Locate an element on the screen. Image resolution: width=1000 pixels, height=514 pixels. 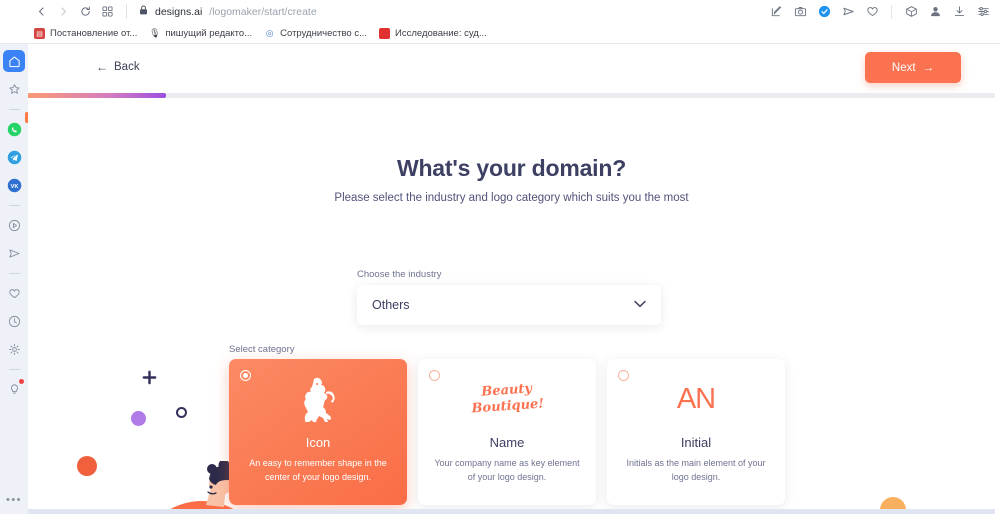
deco-ring is located at coordinates (181, 412).